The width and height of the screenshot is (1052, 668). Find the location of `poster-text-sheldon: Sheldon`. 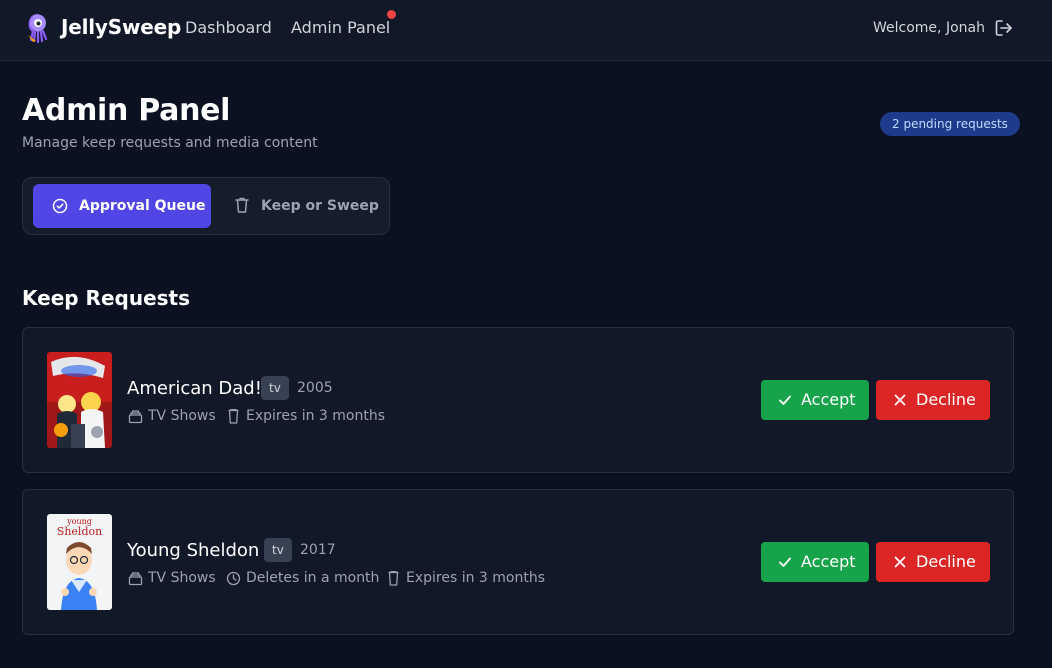

poster-text-sheldon: Sheldon is located at coordinates (79, 531).